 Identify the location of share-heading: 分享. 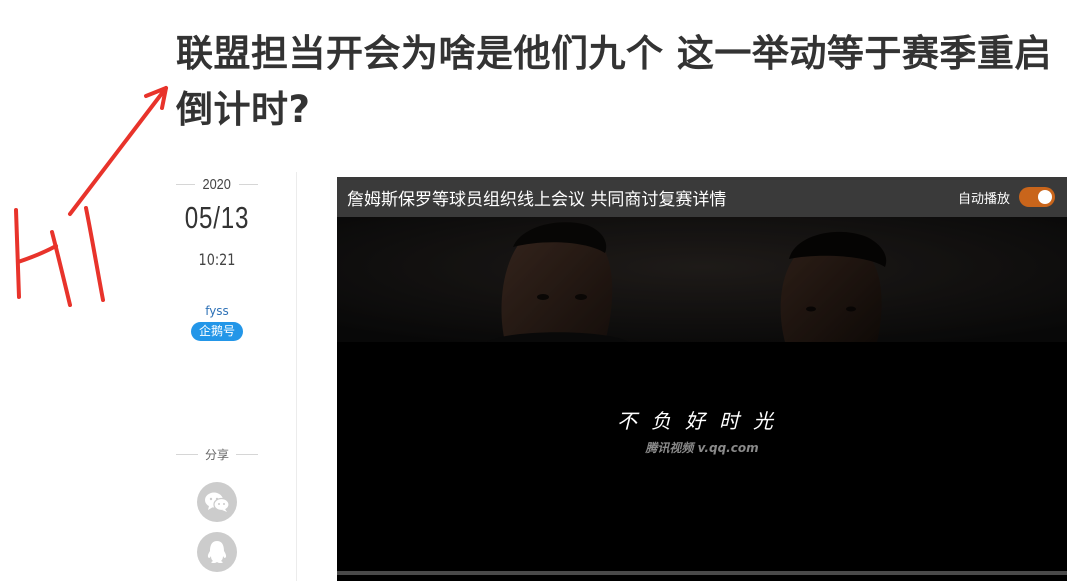
(217, 454).